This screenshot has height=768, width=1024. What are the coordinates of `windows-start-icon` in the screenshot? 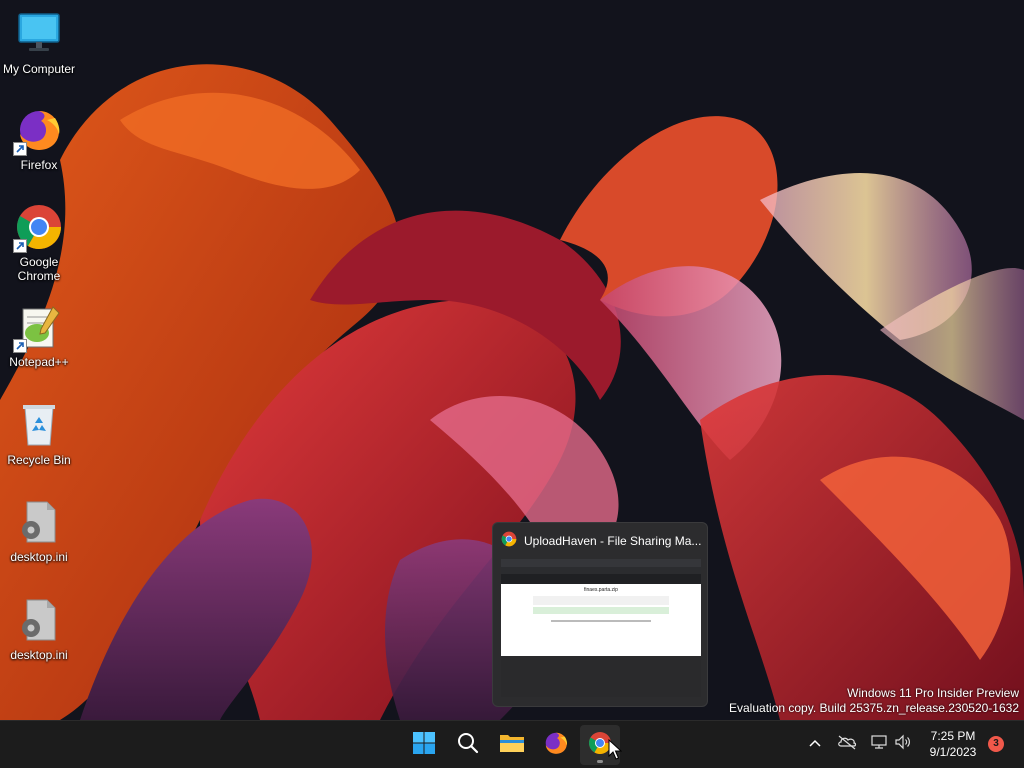 It's located at (424, 745).